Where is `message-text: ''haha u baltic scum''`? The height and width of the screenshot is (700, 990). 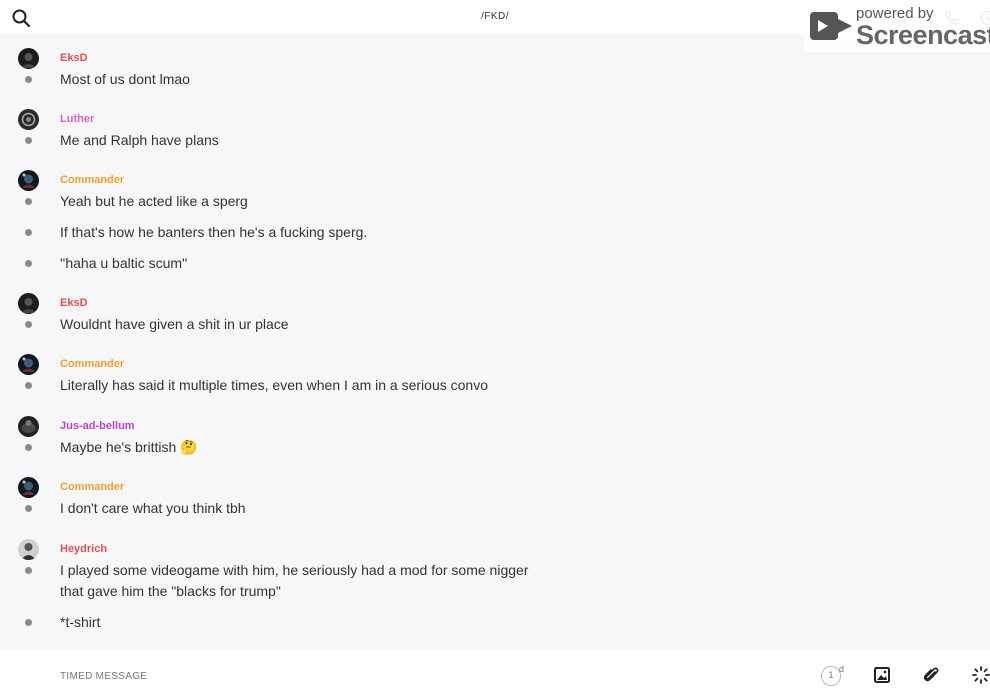
message-text: ''haha u baltic scum'' is located at coordinates (124, 263).